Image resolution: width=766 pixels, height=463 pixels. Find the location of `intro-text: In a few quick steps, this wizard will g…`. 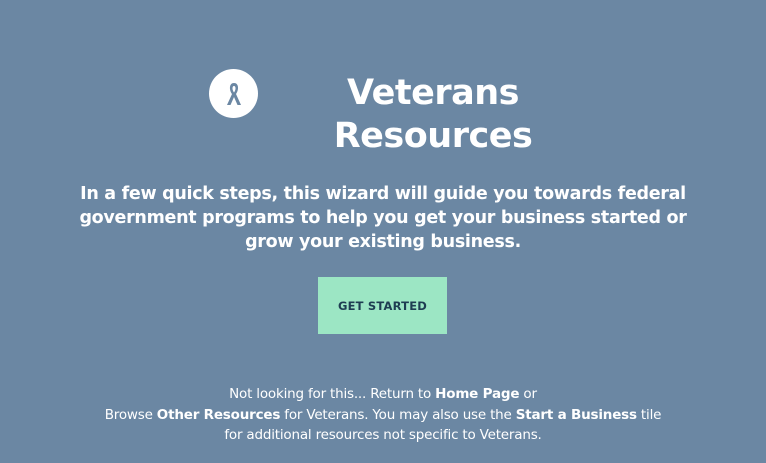

intro-text: In a few quick steps, this wizard will g… is located at coordinates (383, 218).